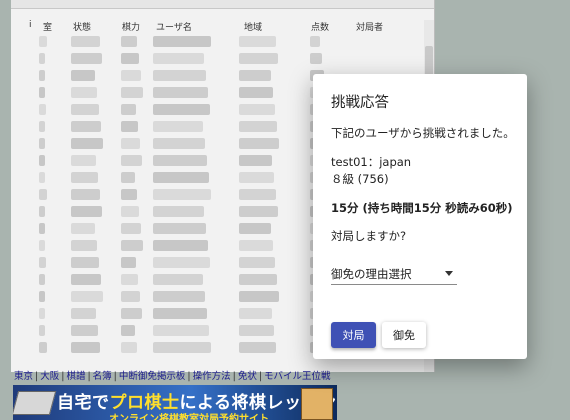 Image resolution: width=570 pixels, height=420 pixels. I want to click on decline-reason-select: 御免の理由選択, so click(394, 274).